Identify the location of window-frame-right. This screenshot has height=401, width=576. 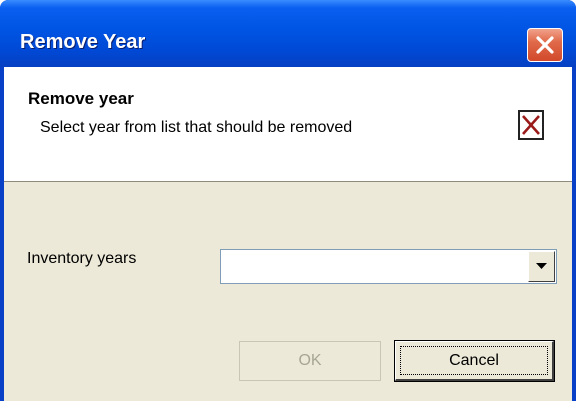
(574, 234).